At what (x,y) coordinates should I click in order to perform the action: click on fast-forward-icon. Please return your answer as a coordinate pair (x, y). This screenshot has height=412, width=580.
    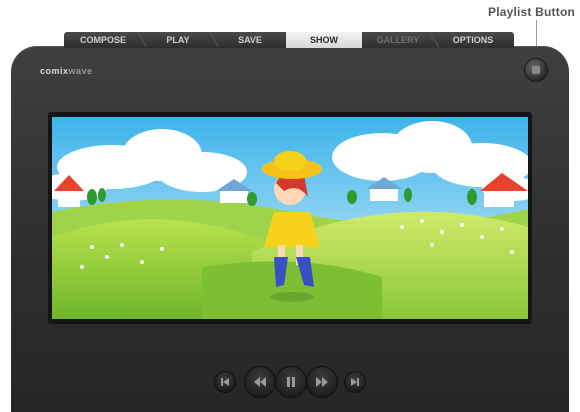
    Looking at the image, I should click on (322, 382).